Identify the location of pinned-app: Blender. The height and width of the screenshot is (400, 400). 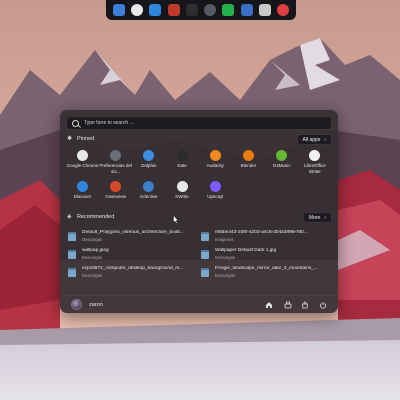
(248, 163).